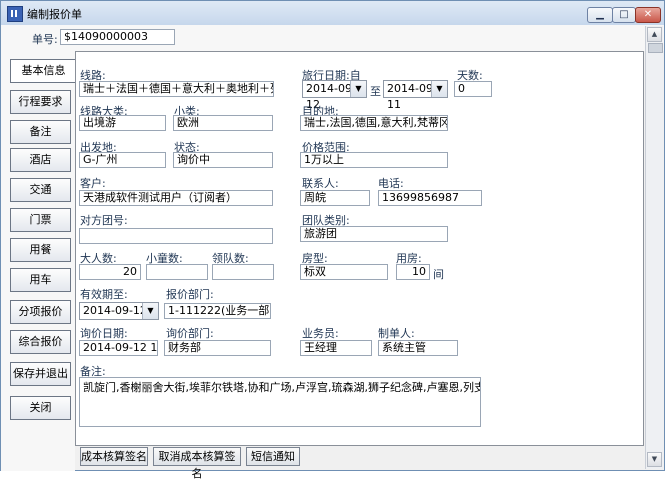 The height and width of the screenshot is (482, 665). What do you see at coordinates (648, 15) in the screenshot?
I see `close-window-button: ✕` at bounding box center [648, 15].